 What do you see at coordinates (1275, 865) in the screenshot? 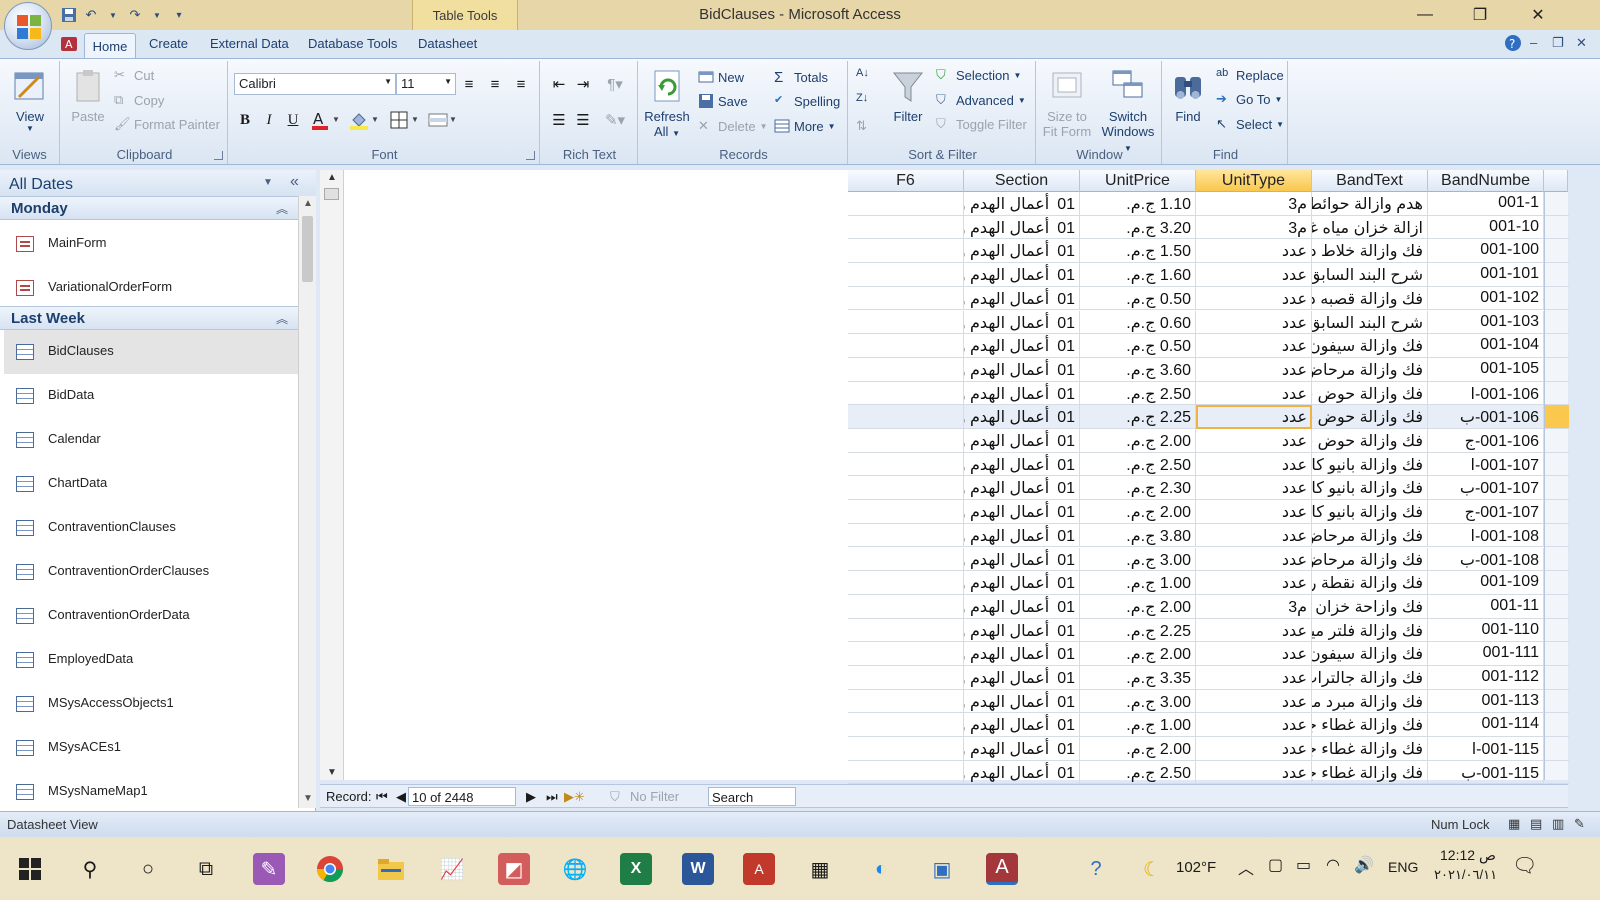
I see `device-icon: ▢` at bounding box center [1275, 865].